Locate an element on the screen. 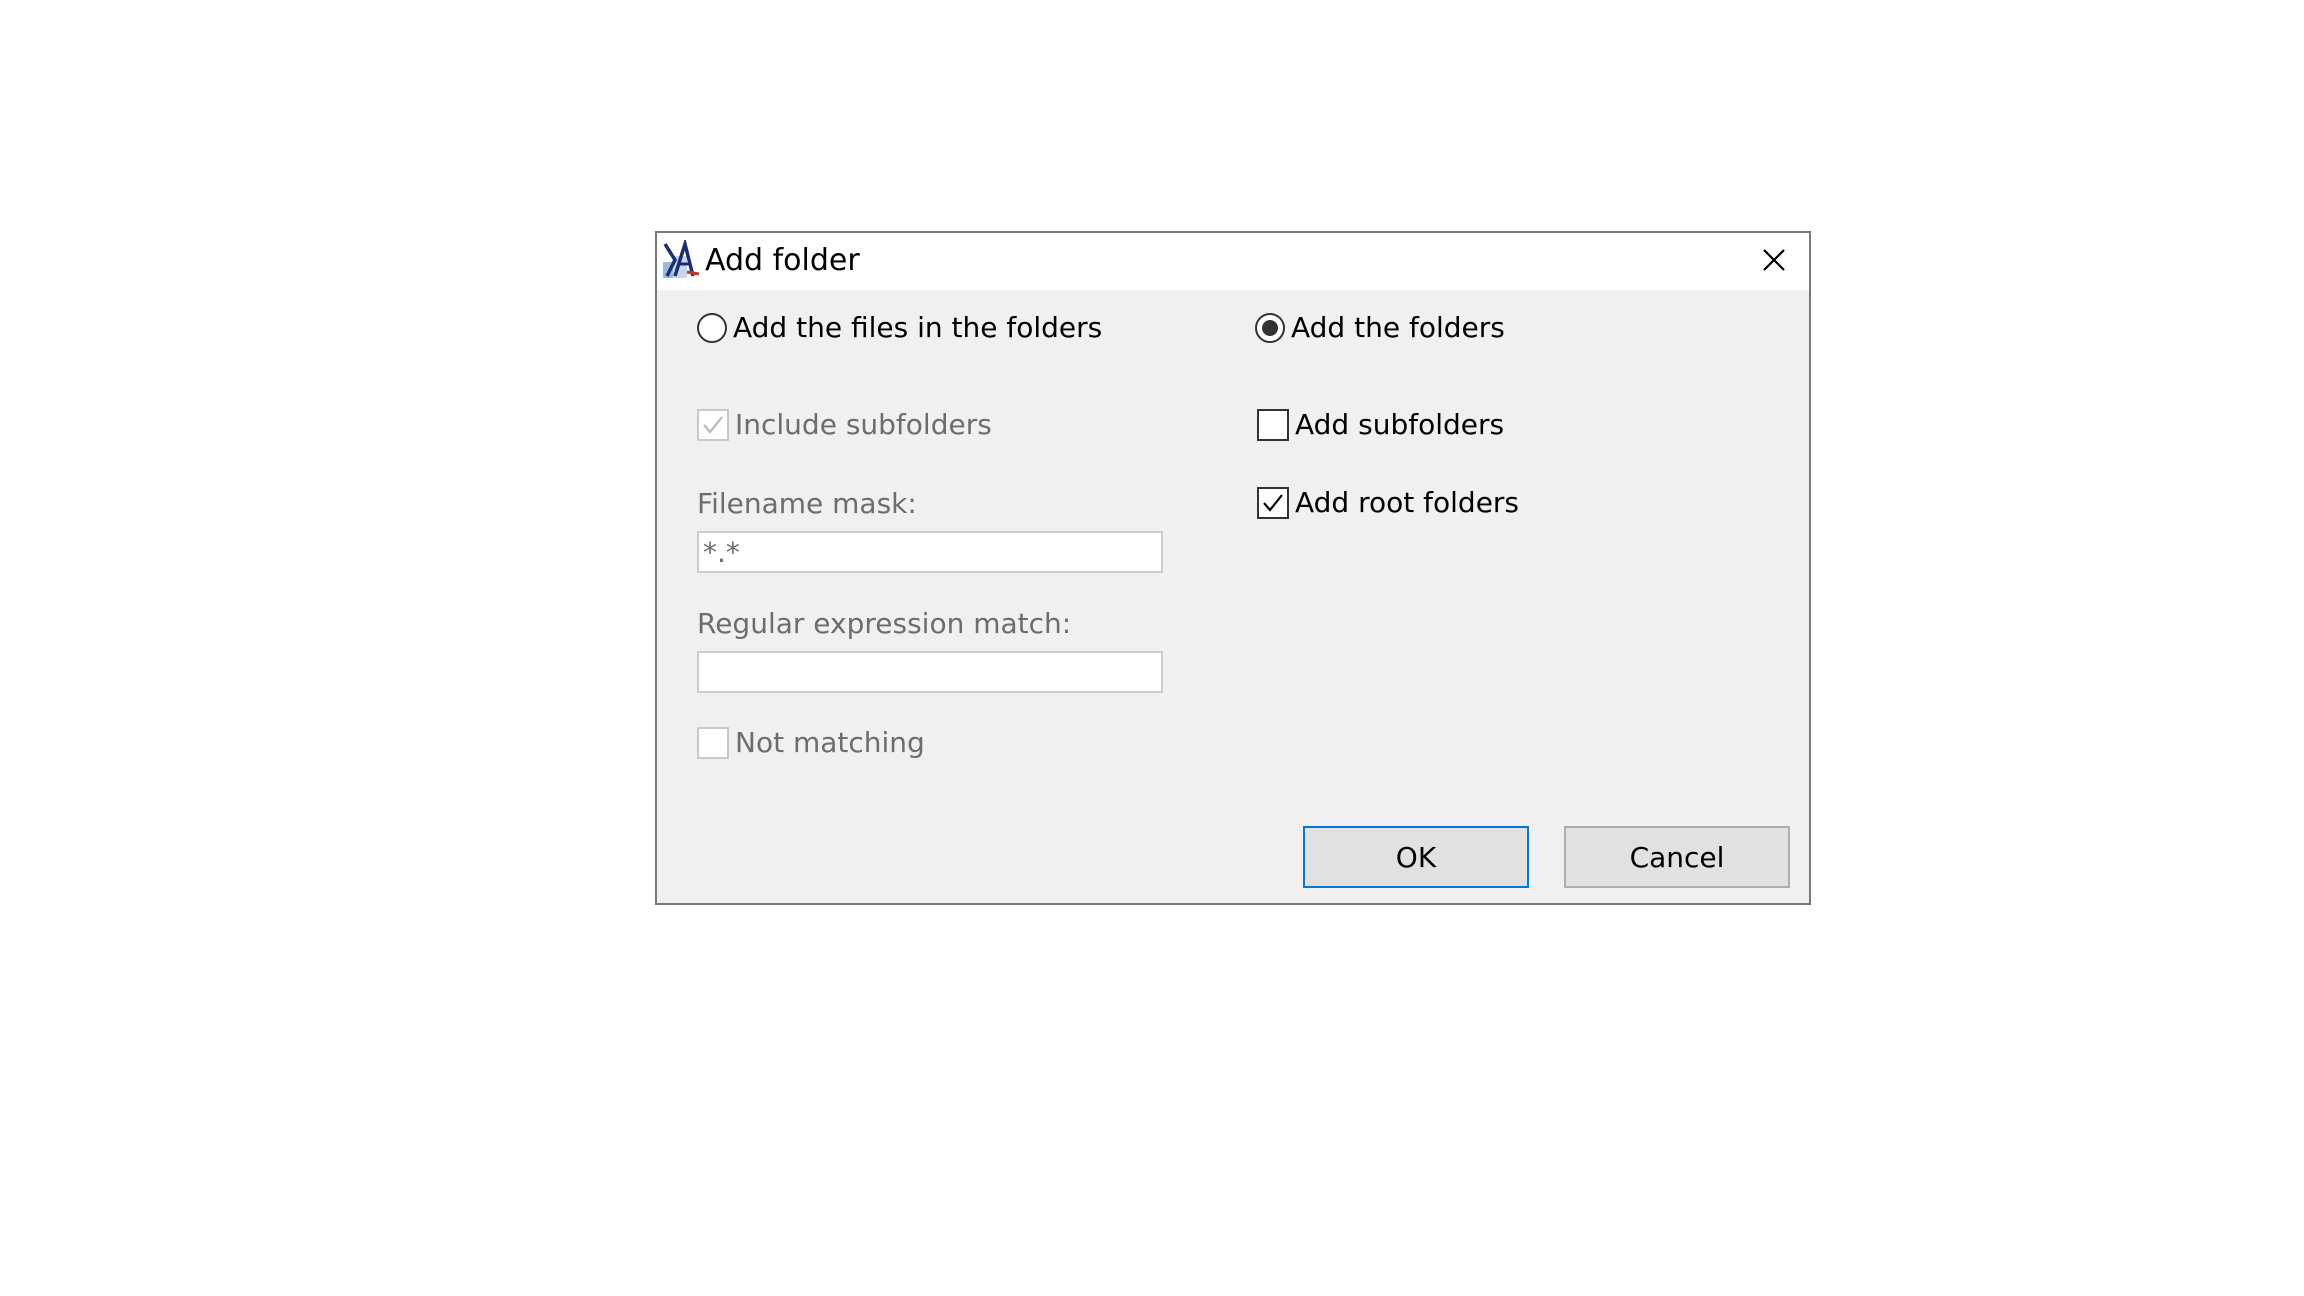  close-icon is located at coordinates (1774, 262).